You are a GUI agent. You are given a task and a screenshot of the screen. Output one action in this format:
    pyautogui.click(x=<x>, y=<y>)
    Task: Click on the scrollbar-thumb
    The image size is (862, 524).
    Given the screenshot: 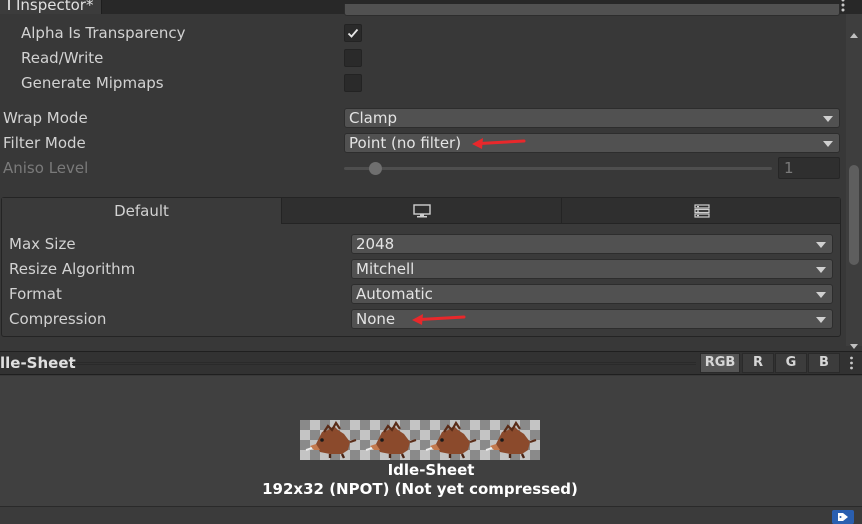 What is the action you would take?
    pyautogui.click(x=854, y=215)
    